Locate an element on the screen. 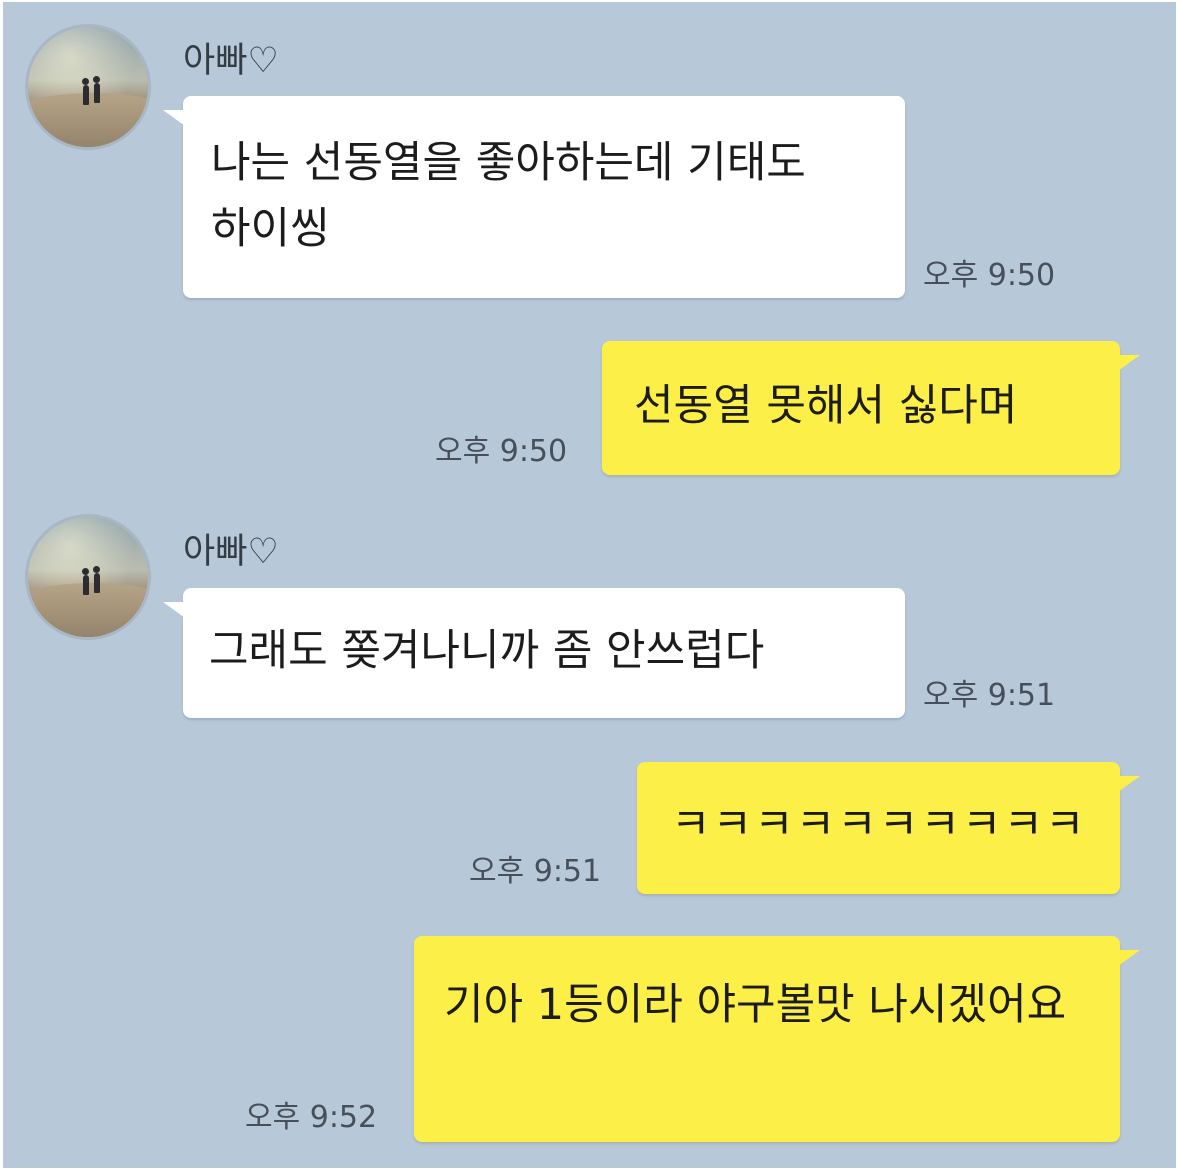  message-text: 기아 1등이라 야구볼맛 나시겠어요 is located at coordinates (755, 1005).